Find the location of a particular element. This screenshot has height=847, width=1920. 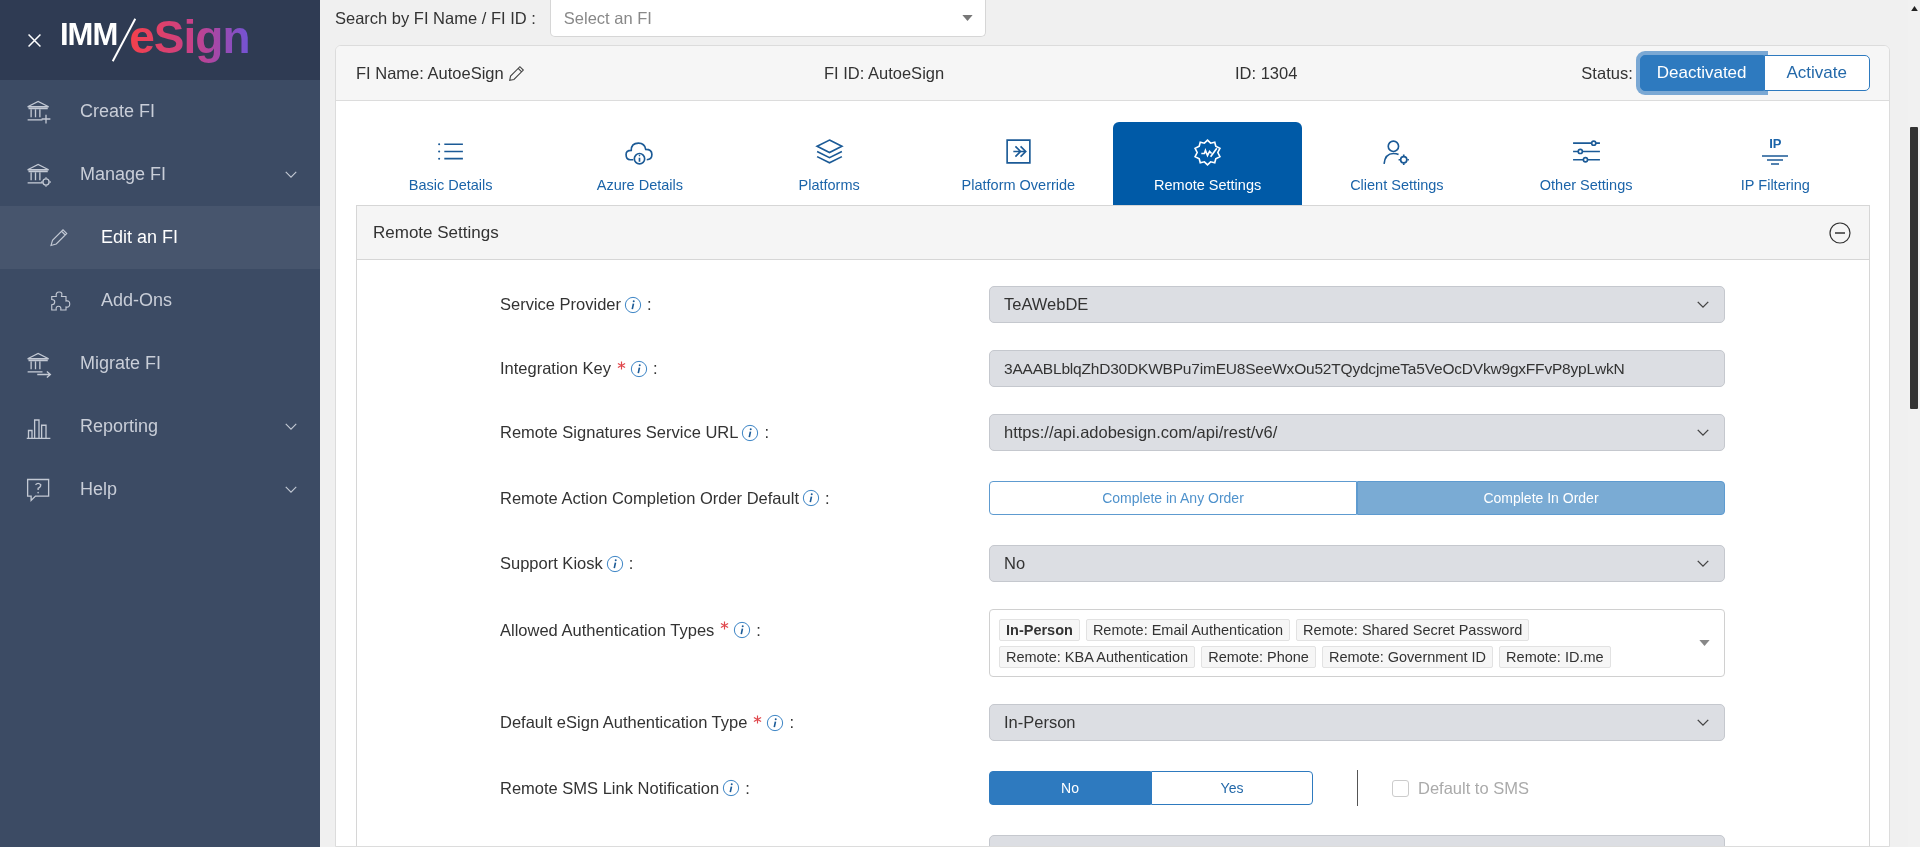

scrollbar is located at coordinates (1914, 423).